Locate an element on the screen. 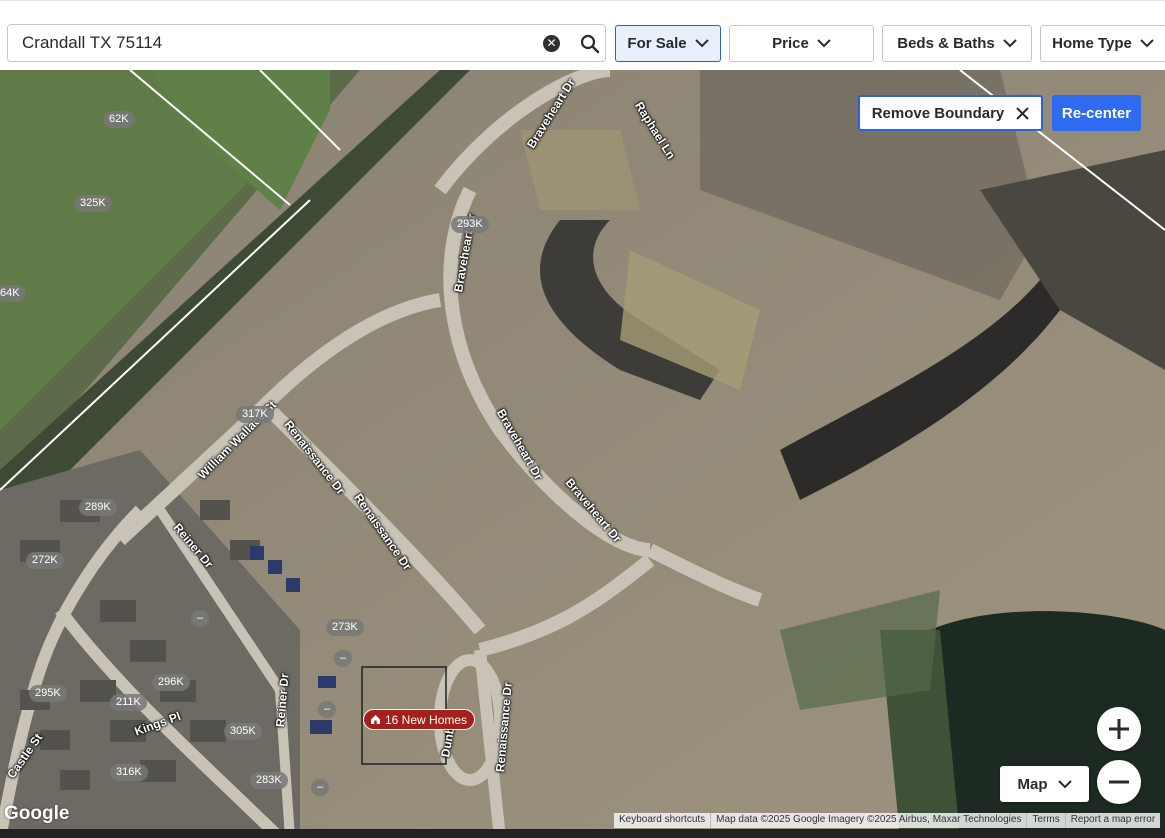 The width and height of the screenshot is (1165, 838). price-marker: 289K is located at coordinates (98, 507).